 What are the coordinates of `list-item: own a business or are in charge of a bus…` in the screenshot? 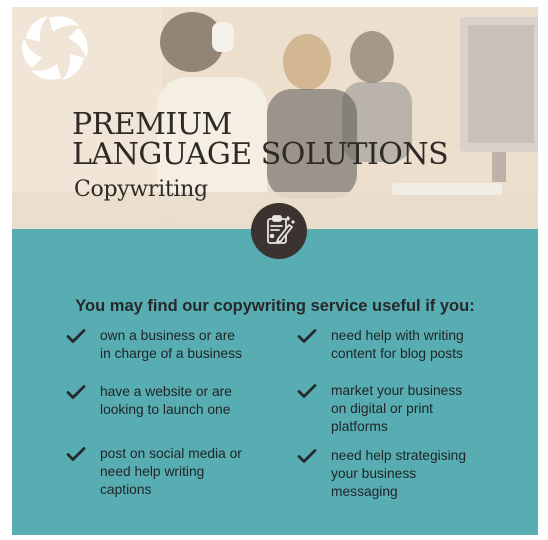 It's located at (154, 345).